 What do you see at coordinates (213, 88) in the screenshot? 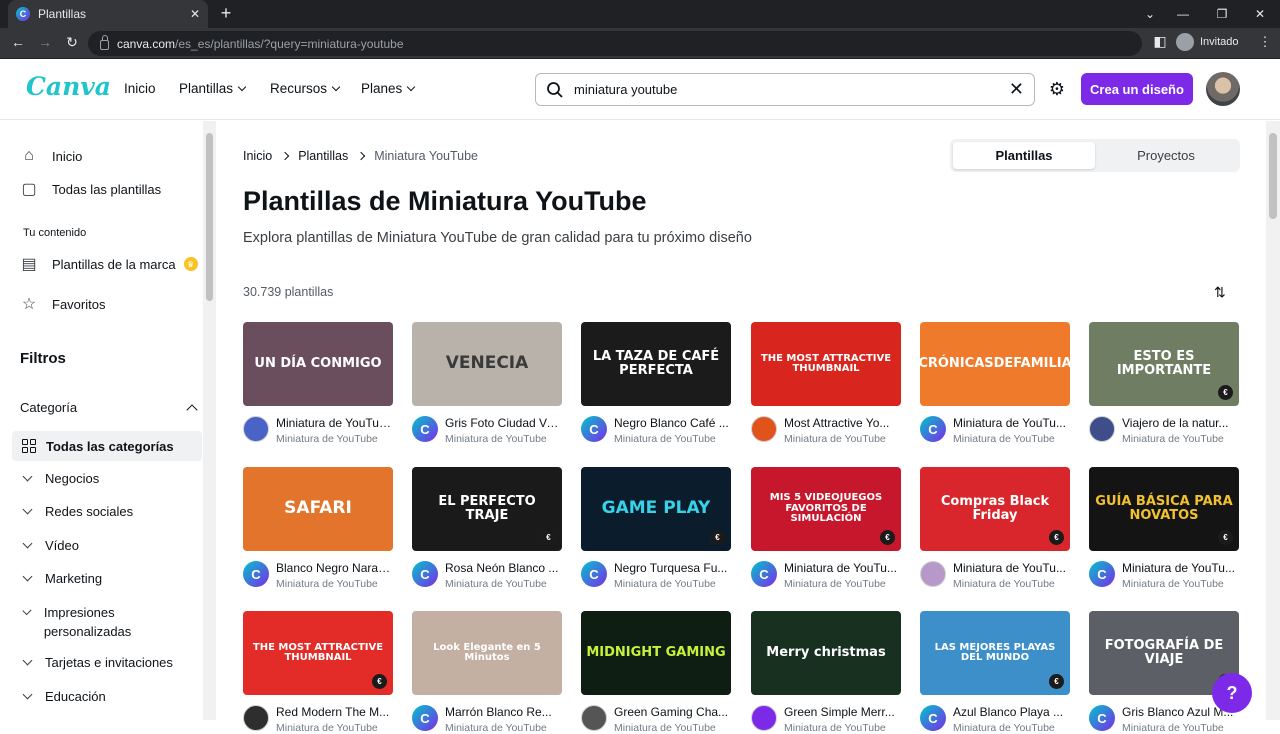
I see `nav-plantillas: Plantillas` at bounding box center [213, 88].